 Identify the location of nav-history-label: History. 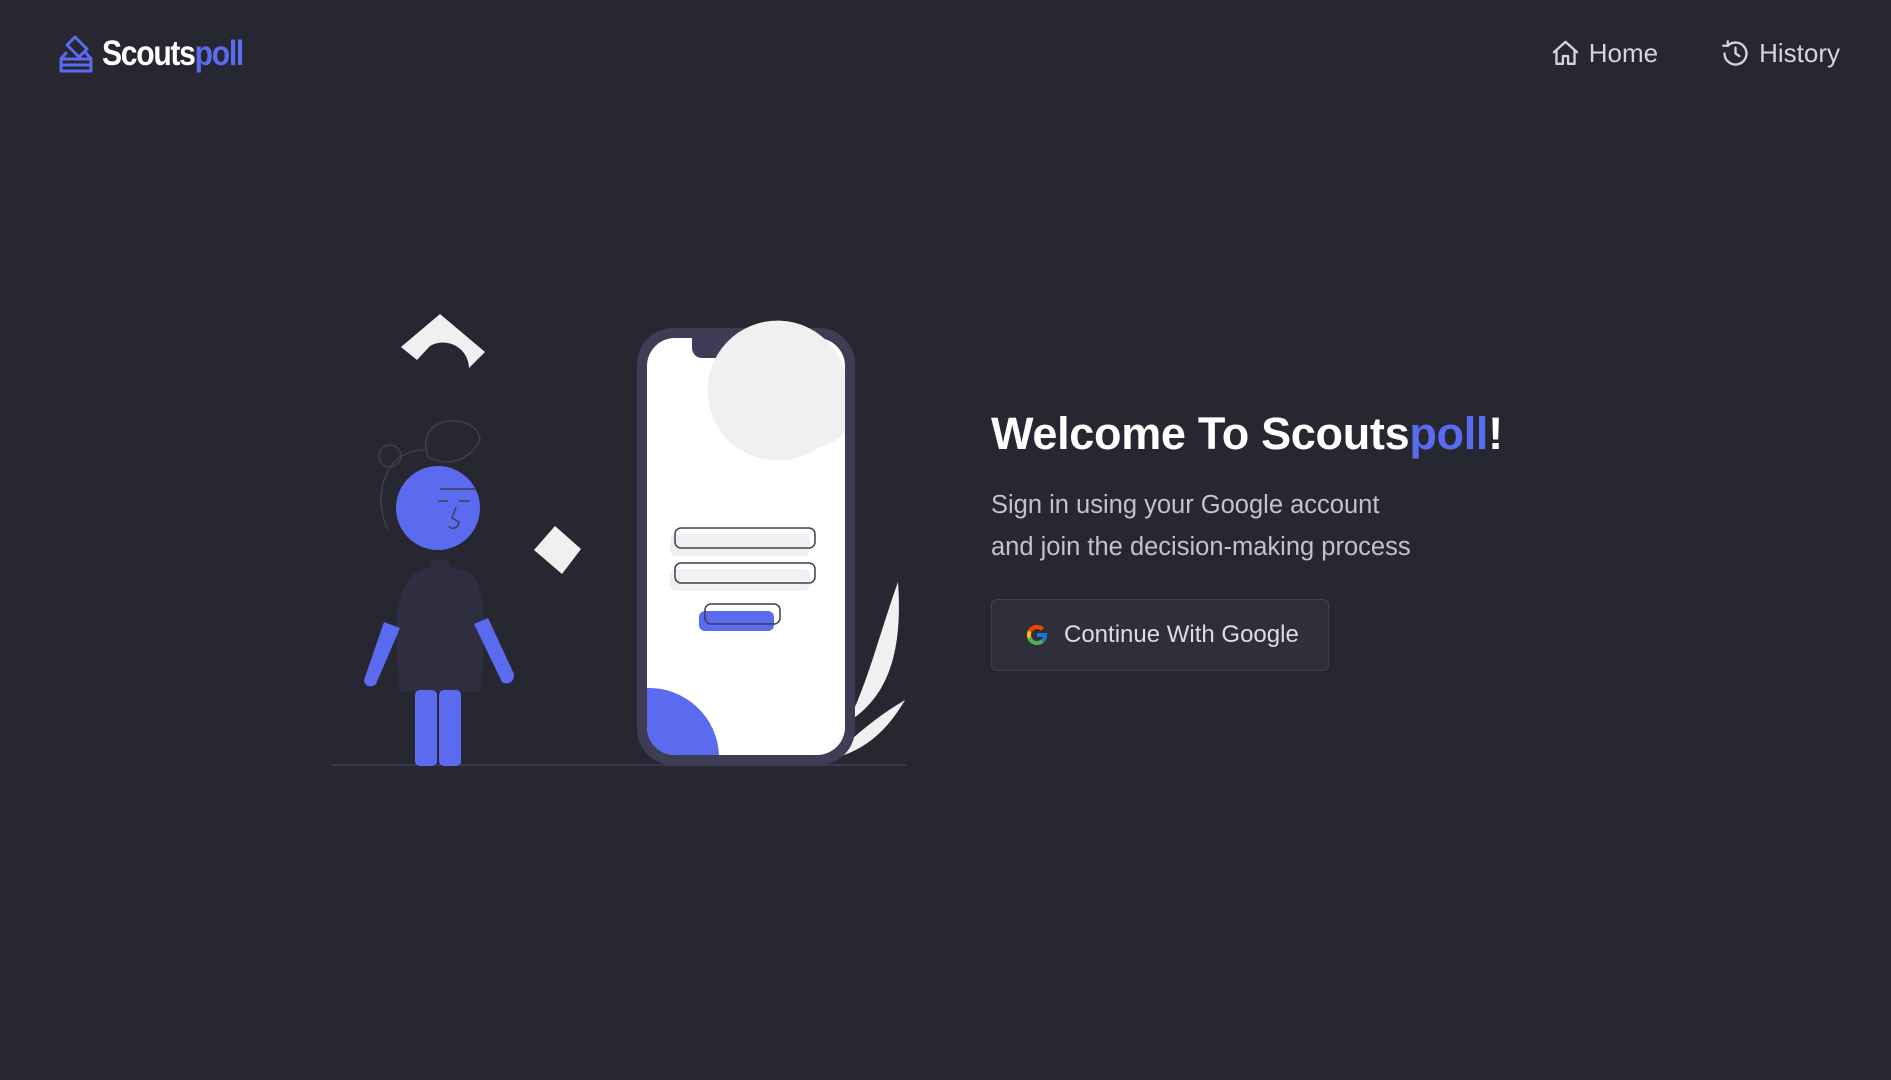
(1799, 53).